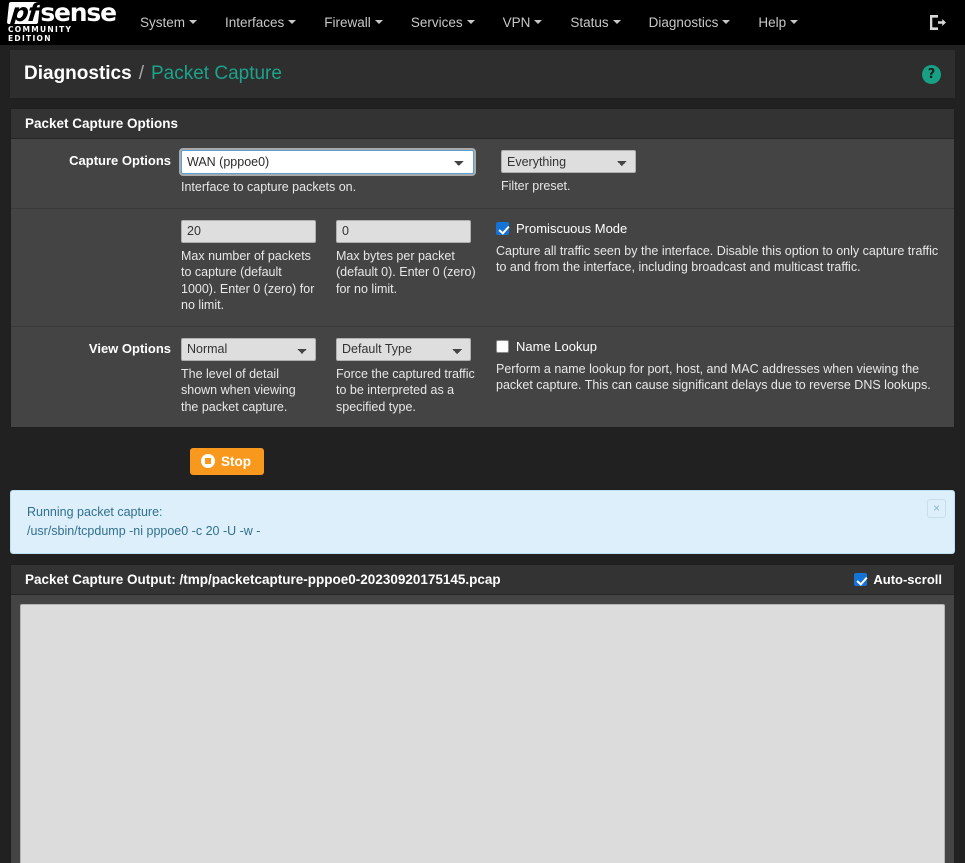 The width and height of the screenshot is (965, 863). I want to click on nav-item-interfaces: Interfaces, so click(260, 22).